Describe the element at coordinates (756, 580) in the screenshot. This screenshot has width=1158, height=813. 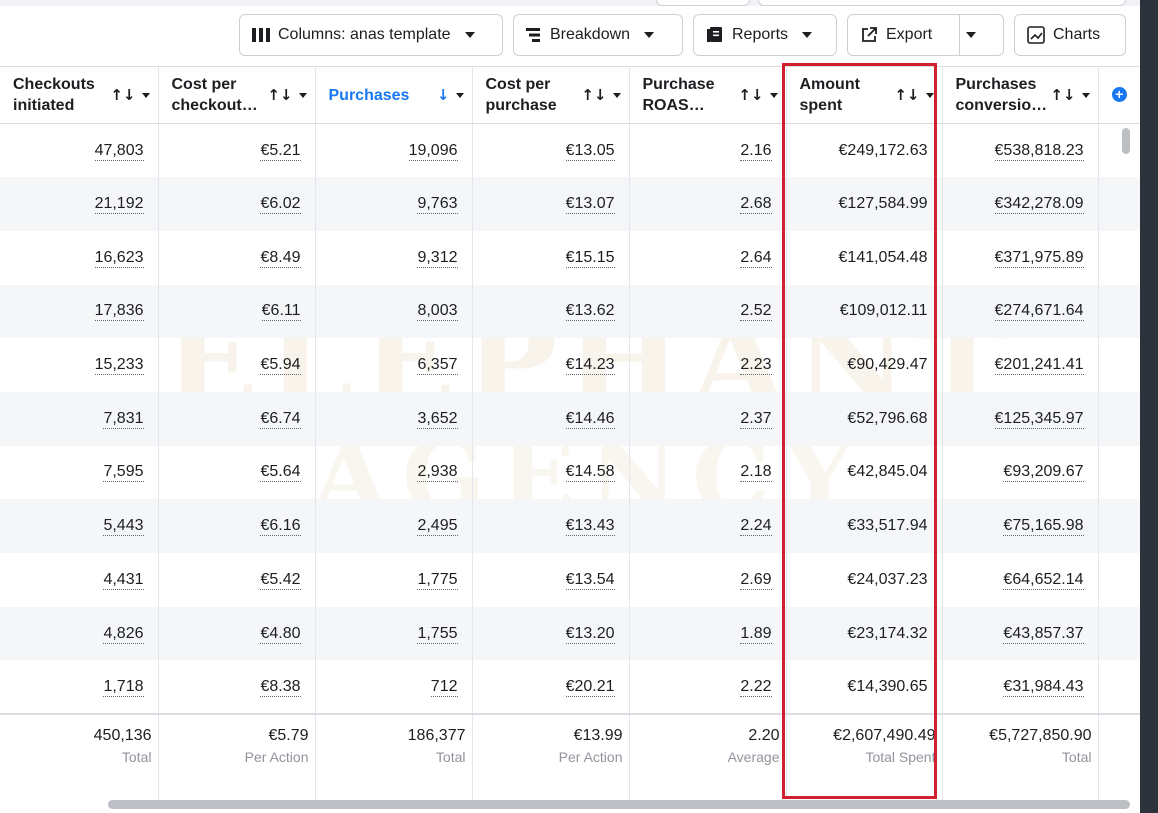
I see `cell-value: 2.69` at that location.